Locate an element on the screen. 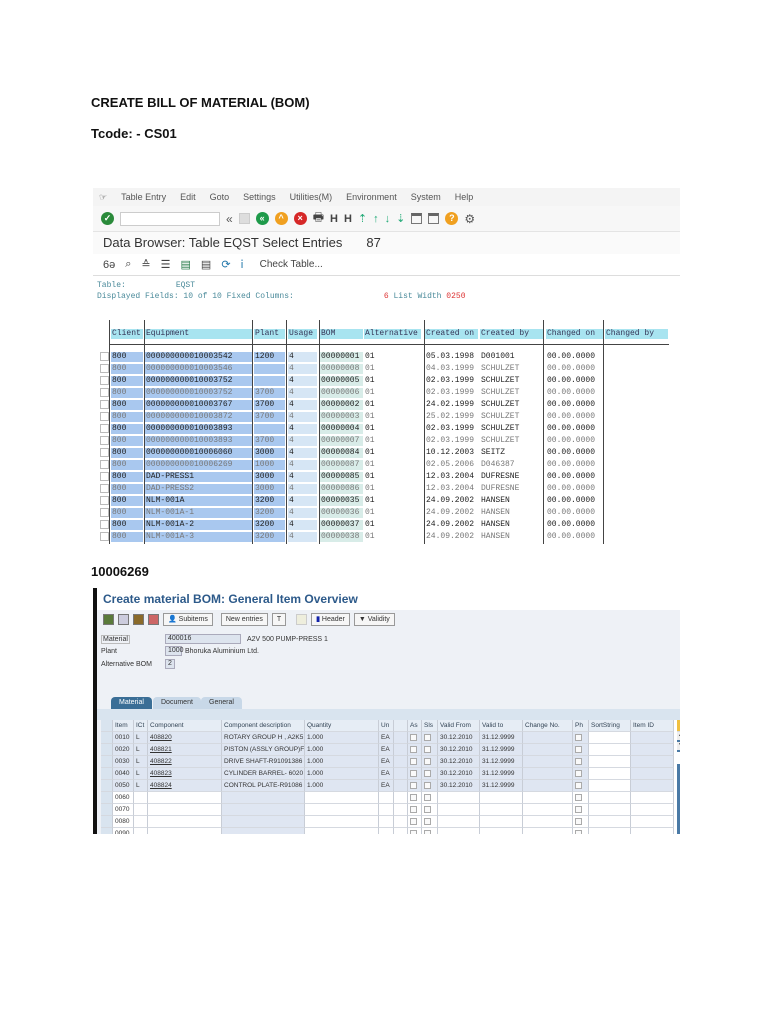 The image size is (768, 1024). deselect-icon: ▤ is located at coordinates (206, 264).